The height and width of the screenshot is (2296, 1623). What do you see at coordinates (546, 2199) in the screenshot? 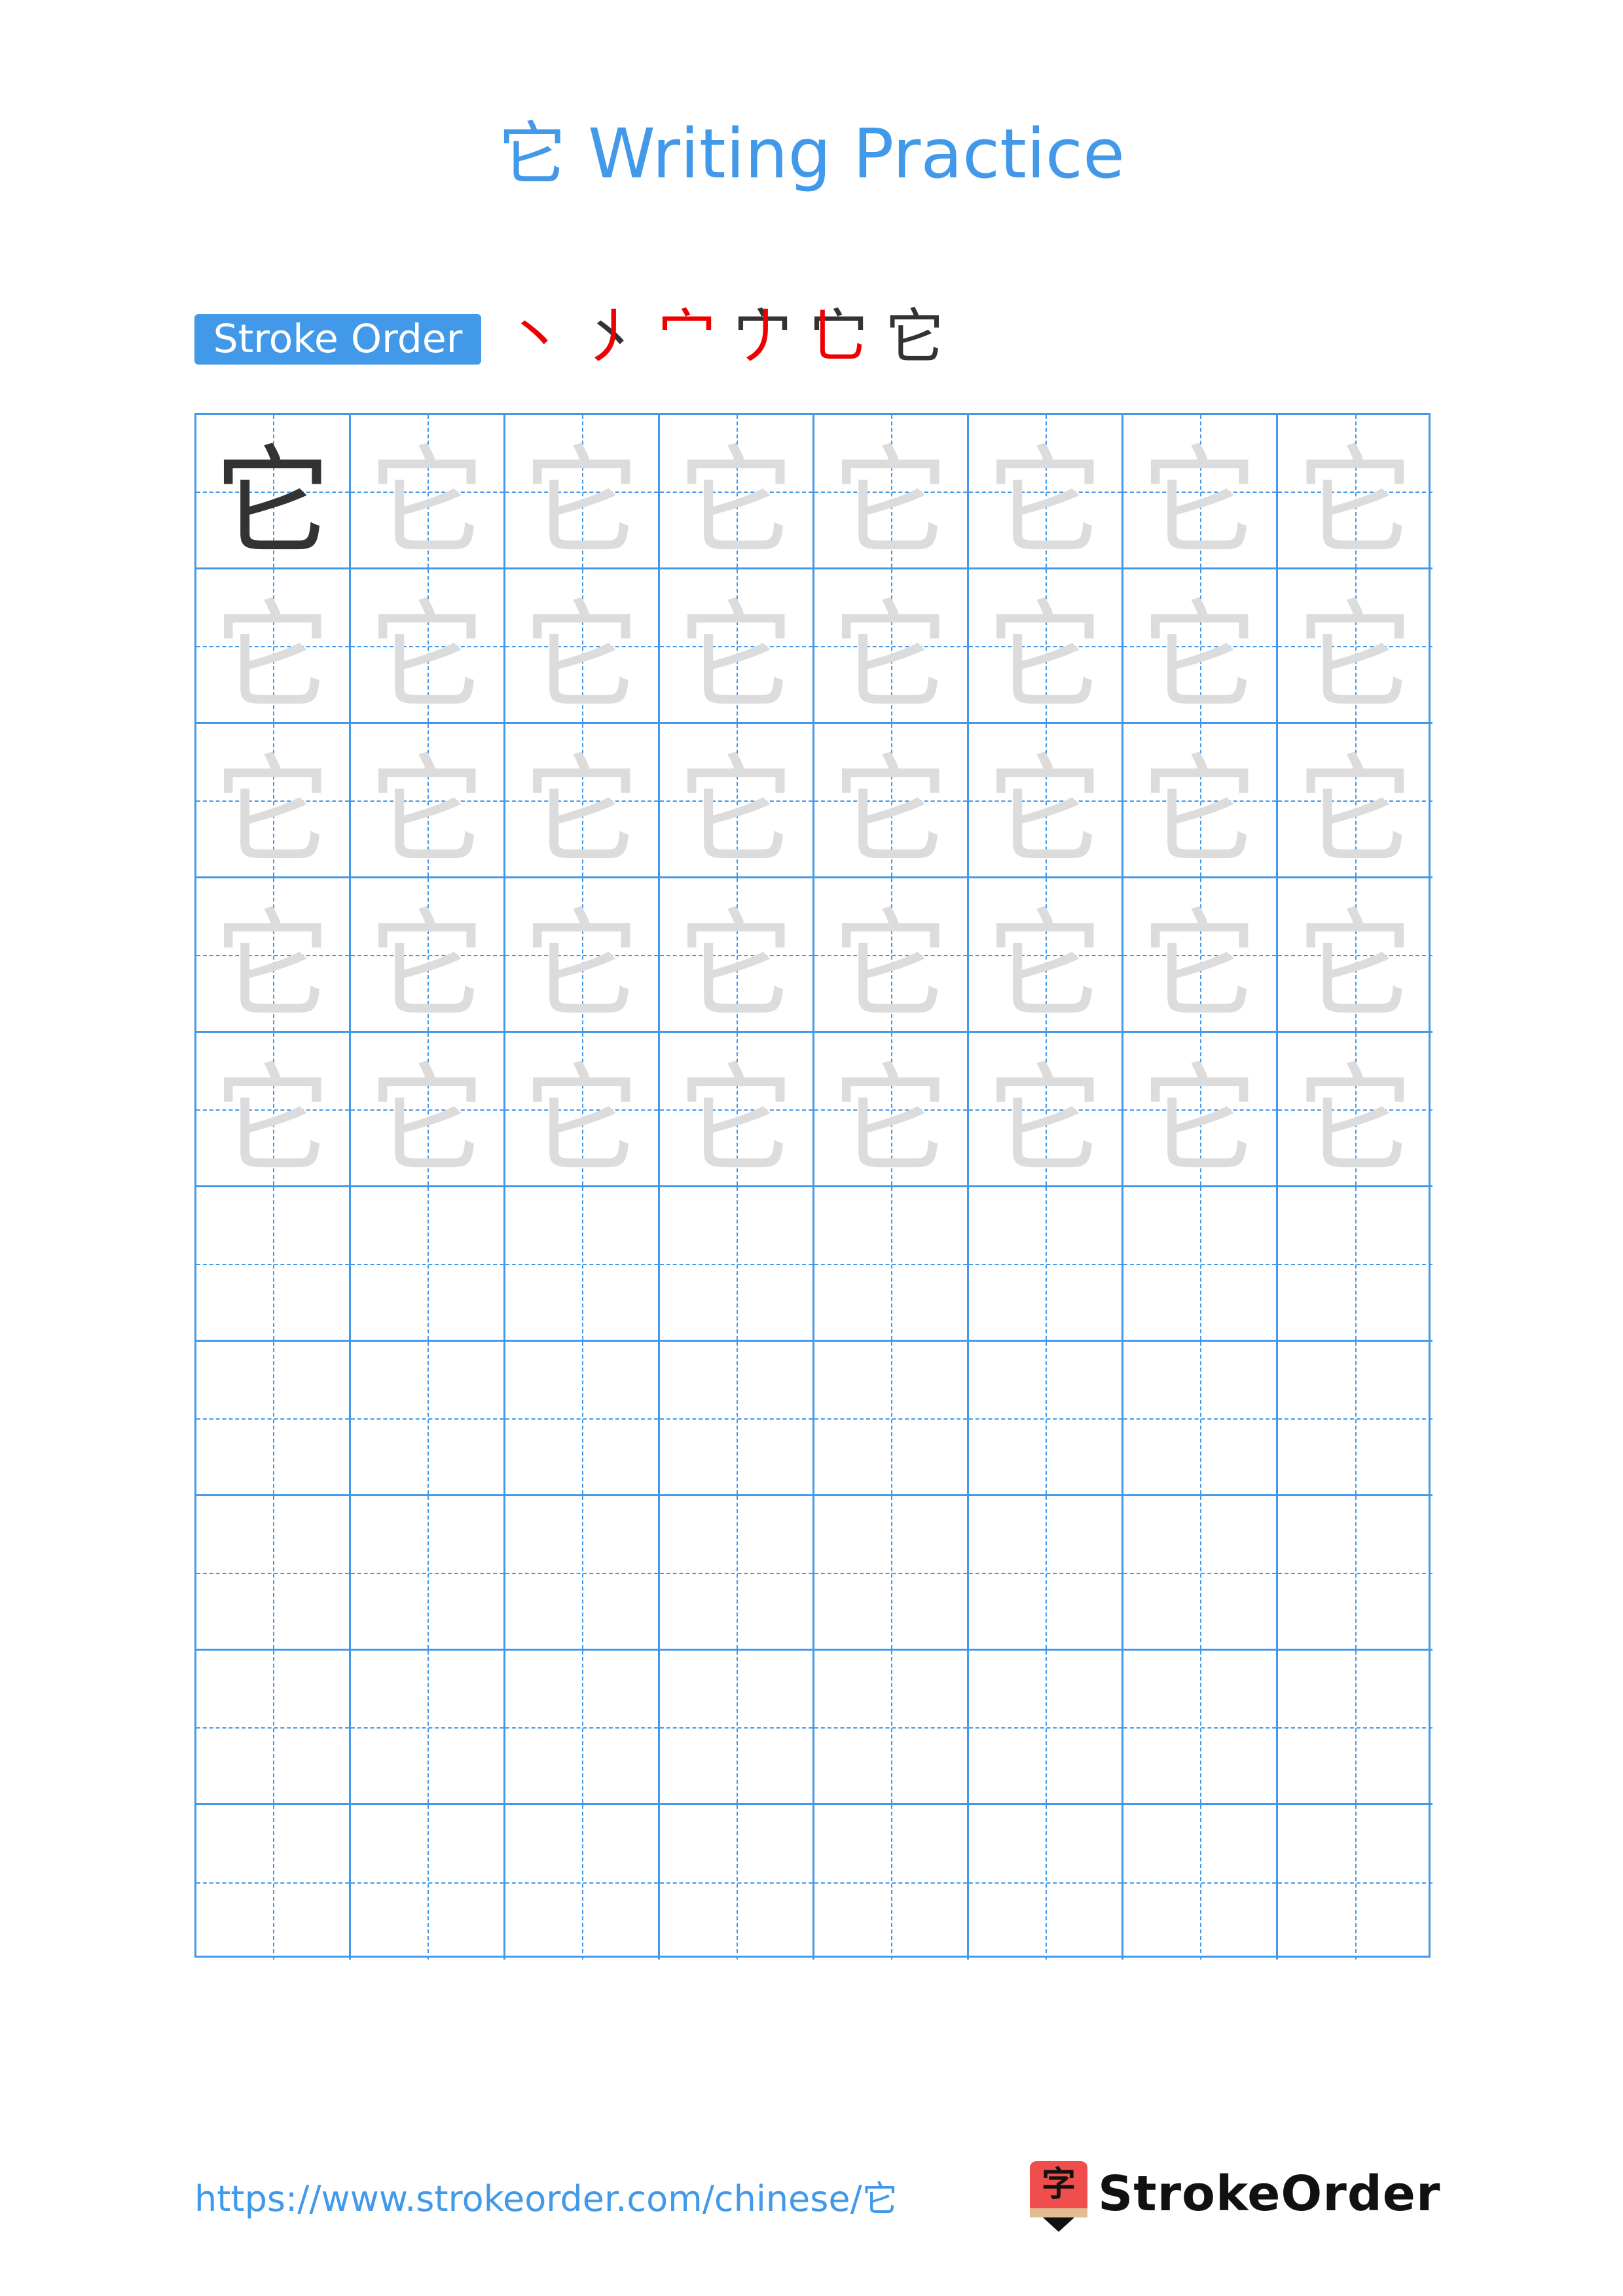
I see `source-url-link: https://www.strokeorder.com/chinese/它` at bounding box center [546, 2199].